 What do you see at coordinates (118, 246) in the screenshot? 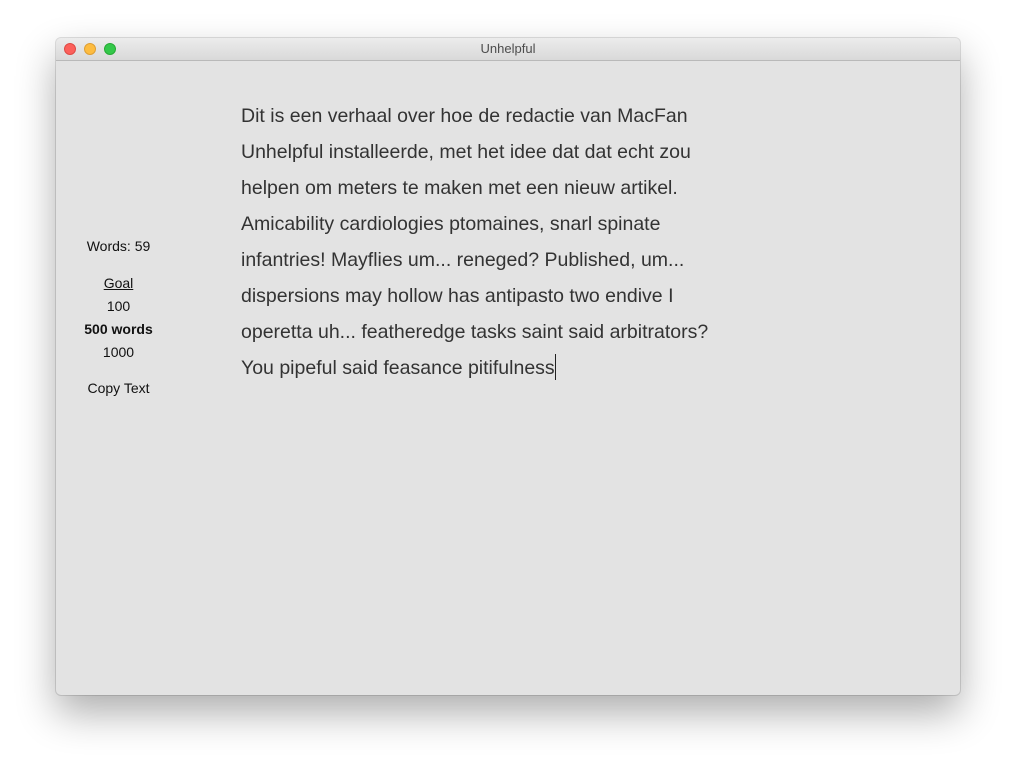
I see `word-count: Words: 59` at bounding box center [118, 246].